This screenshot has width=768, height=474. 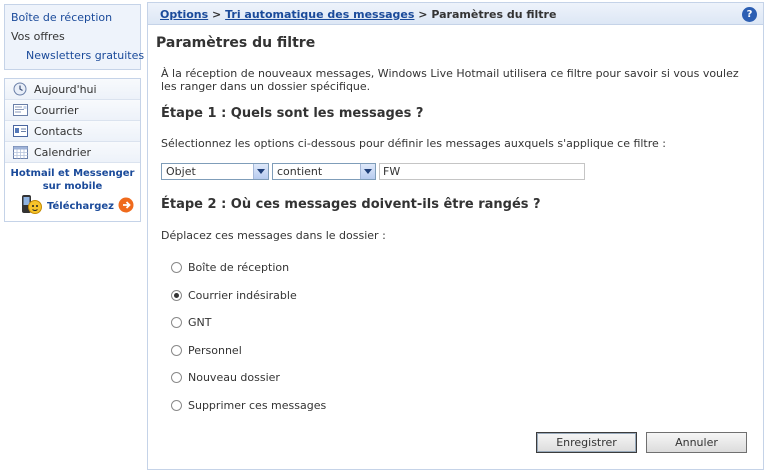 I want to click on sidebar-item-label: Aujourd'hui, so click(x=65, y=89).